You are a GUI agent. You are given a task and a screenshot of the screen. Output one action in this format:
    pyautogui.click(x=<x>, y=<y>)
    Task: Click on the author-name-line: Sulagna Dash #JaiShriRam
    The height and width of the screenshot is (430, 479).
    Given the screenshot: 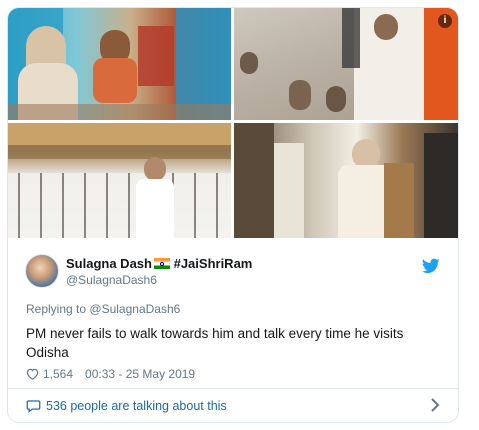 What is the action you would take?
    pyautogui.click(x=159, y=263)
    